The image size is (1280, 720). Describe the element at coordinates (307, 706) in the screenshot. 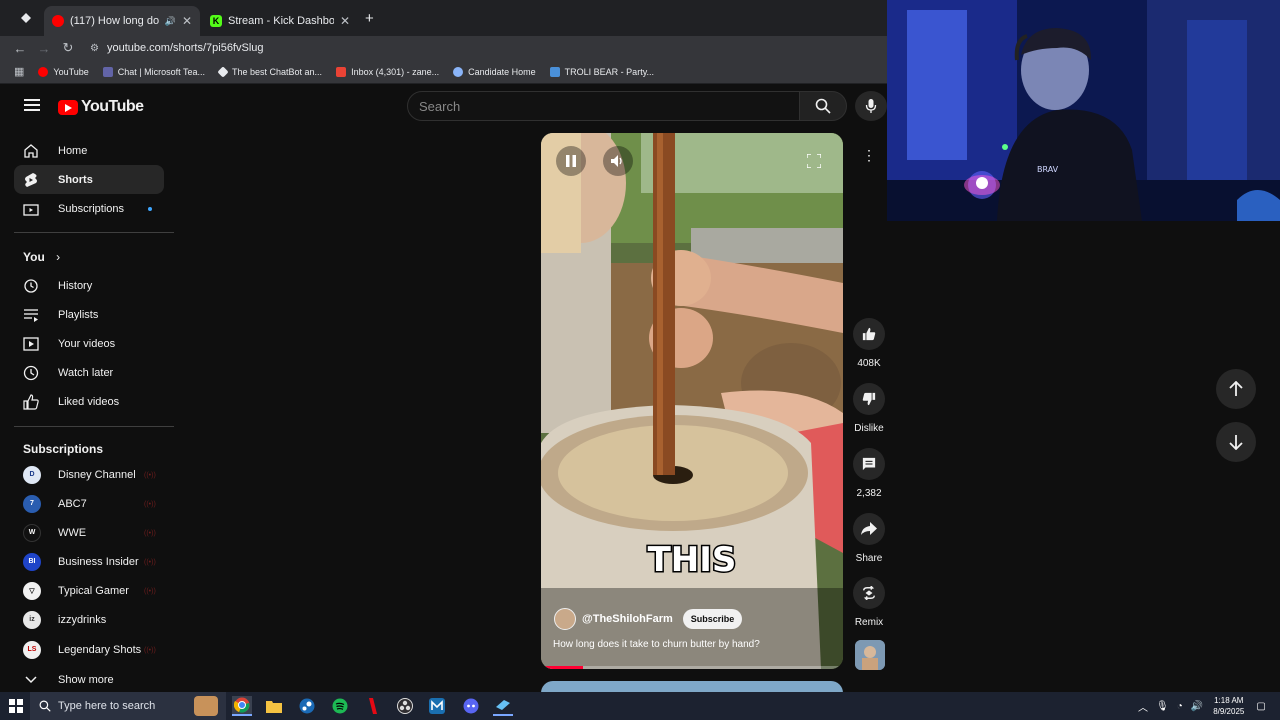

I see `steam-icon` at that location.